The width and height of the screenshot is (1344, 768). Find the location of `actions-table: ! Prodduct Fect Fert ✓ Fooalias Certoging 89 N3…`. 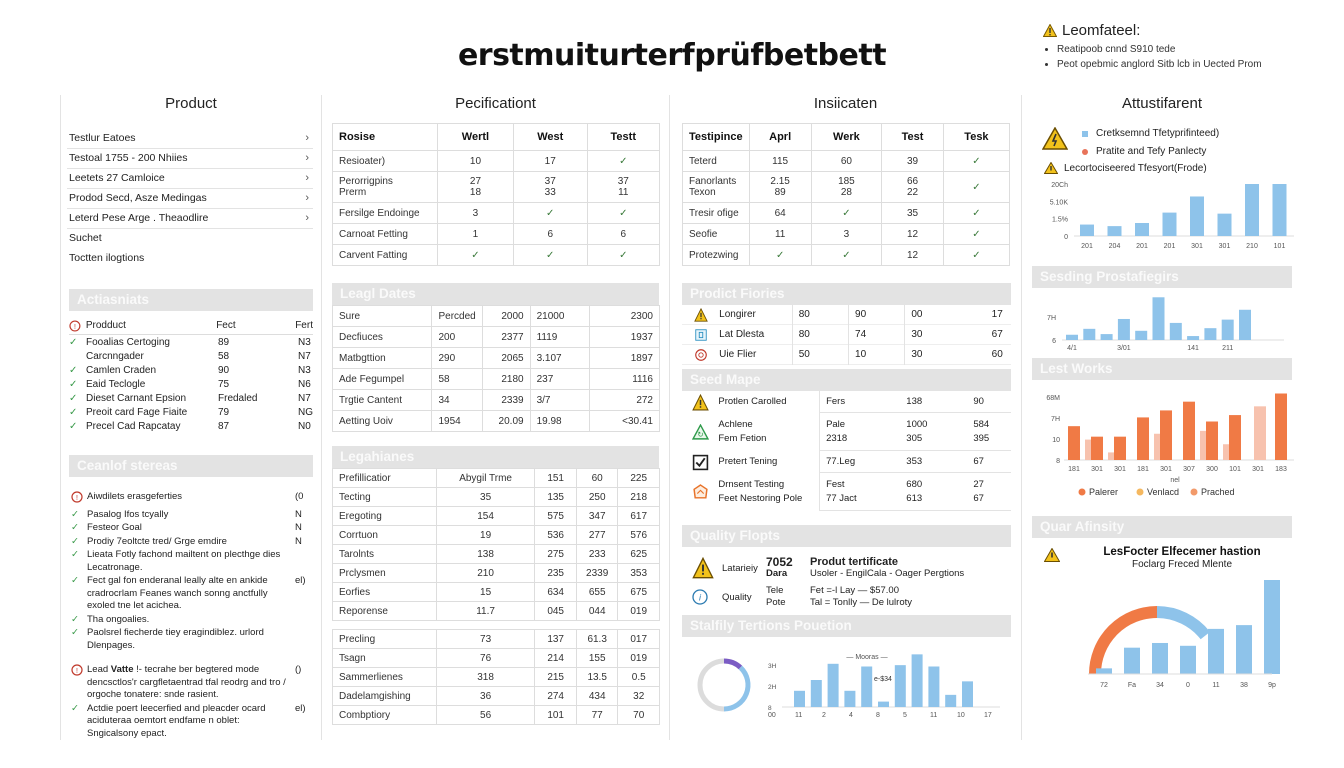

actions-table: ! Prodduct Fect Fert ✓ Fooalias Certoging 89 N3… is located at coordinates (191, 375).